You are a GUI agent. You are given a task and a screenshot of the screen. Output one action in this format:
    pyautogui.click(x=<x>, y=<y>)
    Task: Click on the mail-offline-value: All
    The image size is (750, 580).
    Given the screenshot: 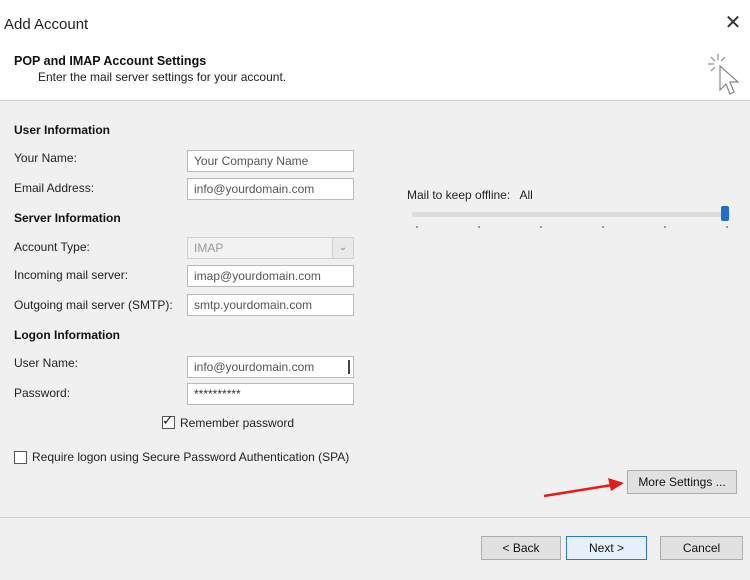 What is the action you would take?
    pyautogui.click(x=526, y=195)
    